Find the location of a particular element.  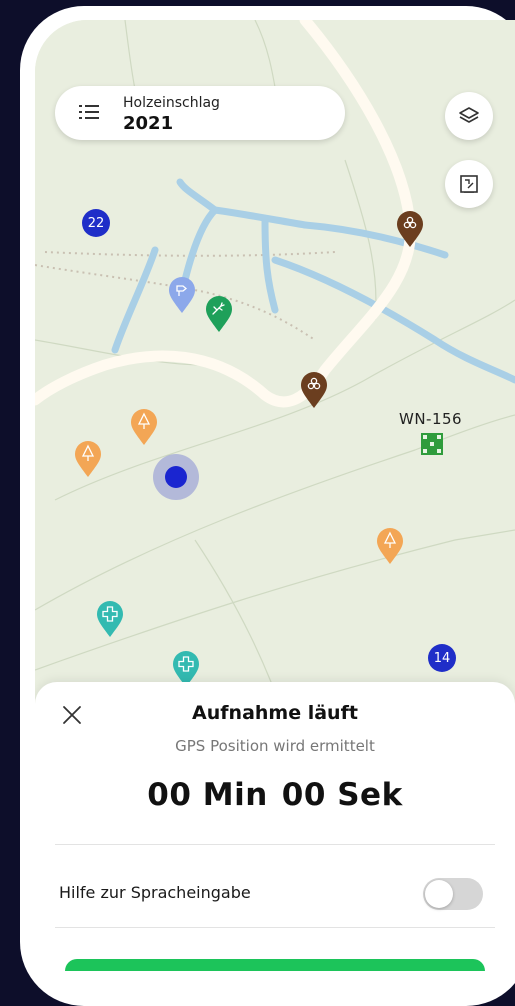

current-location-dot is located at coordinates (176, 477).